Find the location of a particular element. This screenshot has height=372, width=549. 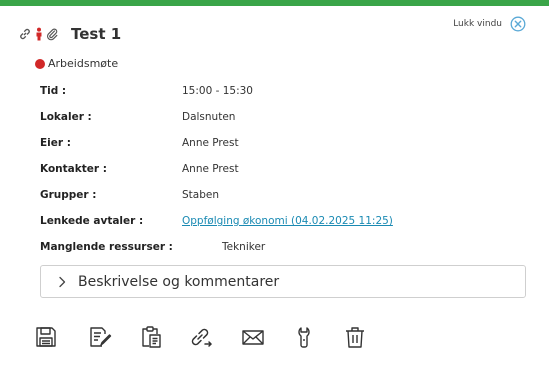

edit-icon is located at coordinates (101, 337).